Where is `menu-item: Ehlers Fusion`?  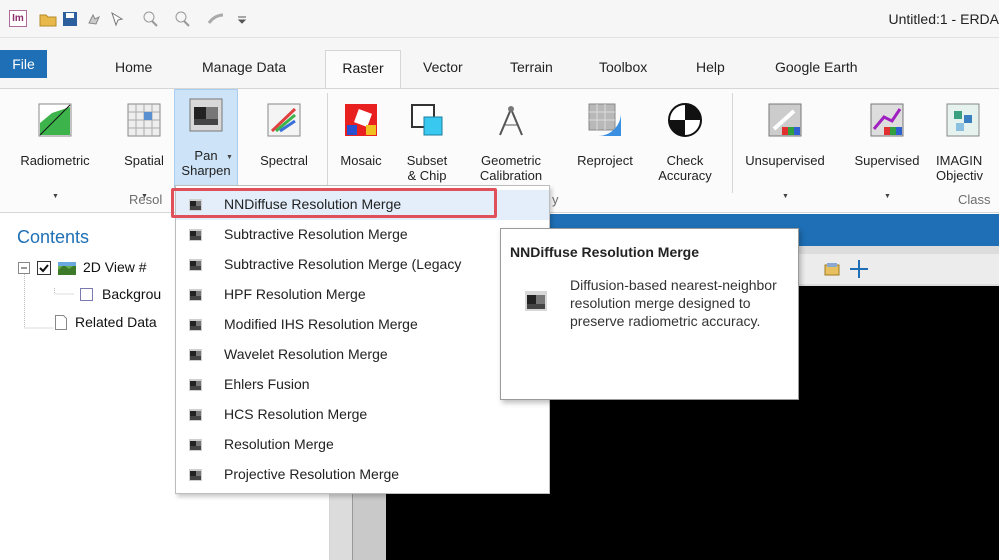
menu-item: Ehlers Fusion is located at coordinates (362, 385).